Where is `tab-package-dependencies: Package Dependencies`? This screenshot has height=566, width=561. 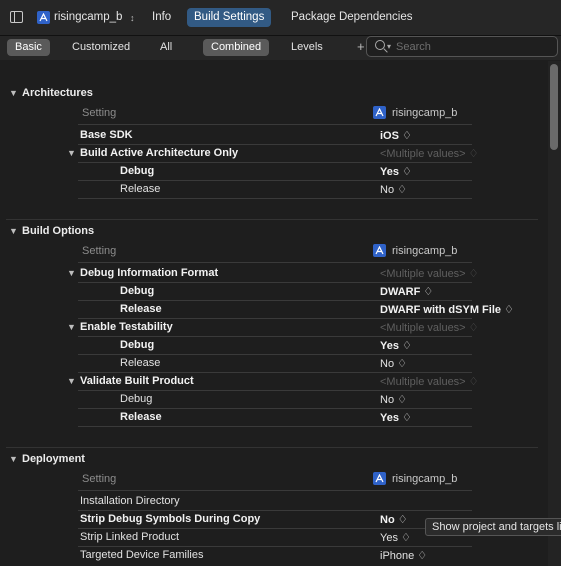
tab-package-dependencies: Package Dependencies is located at coordinates (351, 17).